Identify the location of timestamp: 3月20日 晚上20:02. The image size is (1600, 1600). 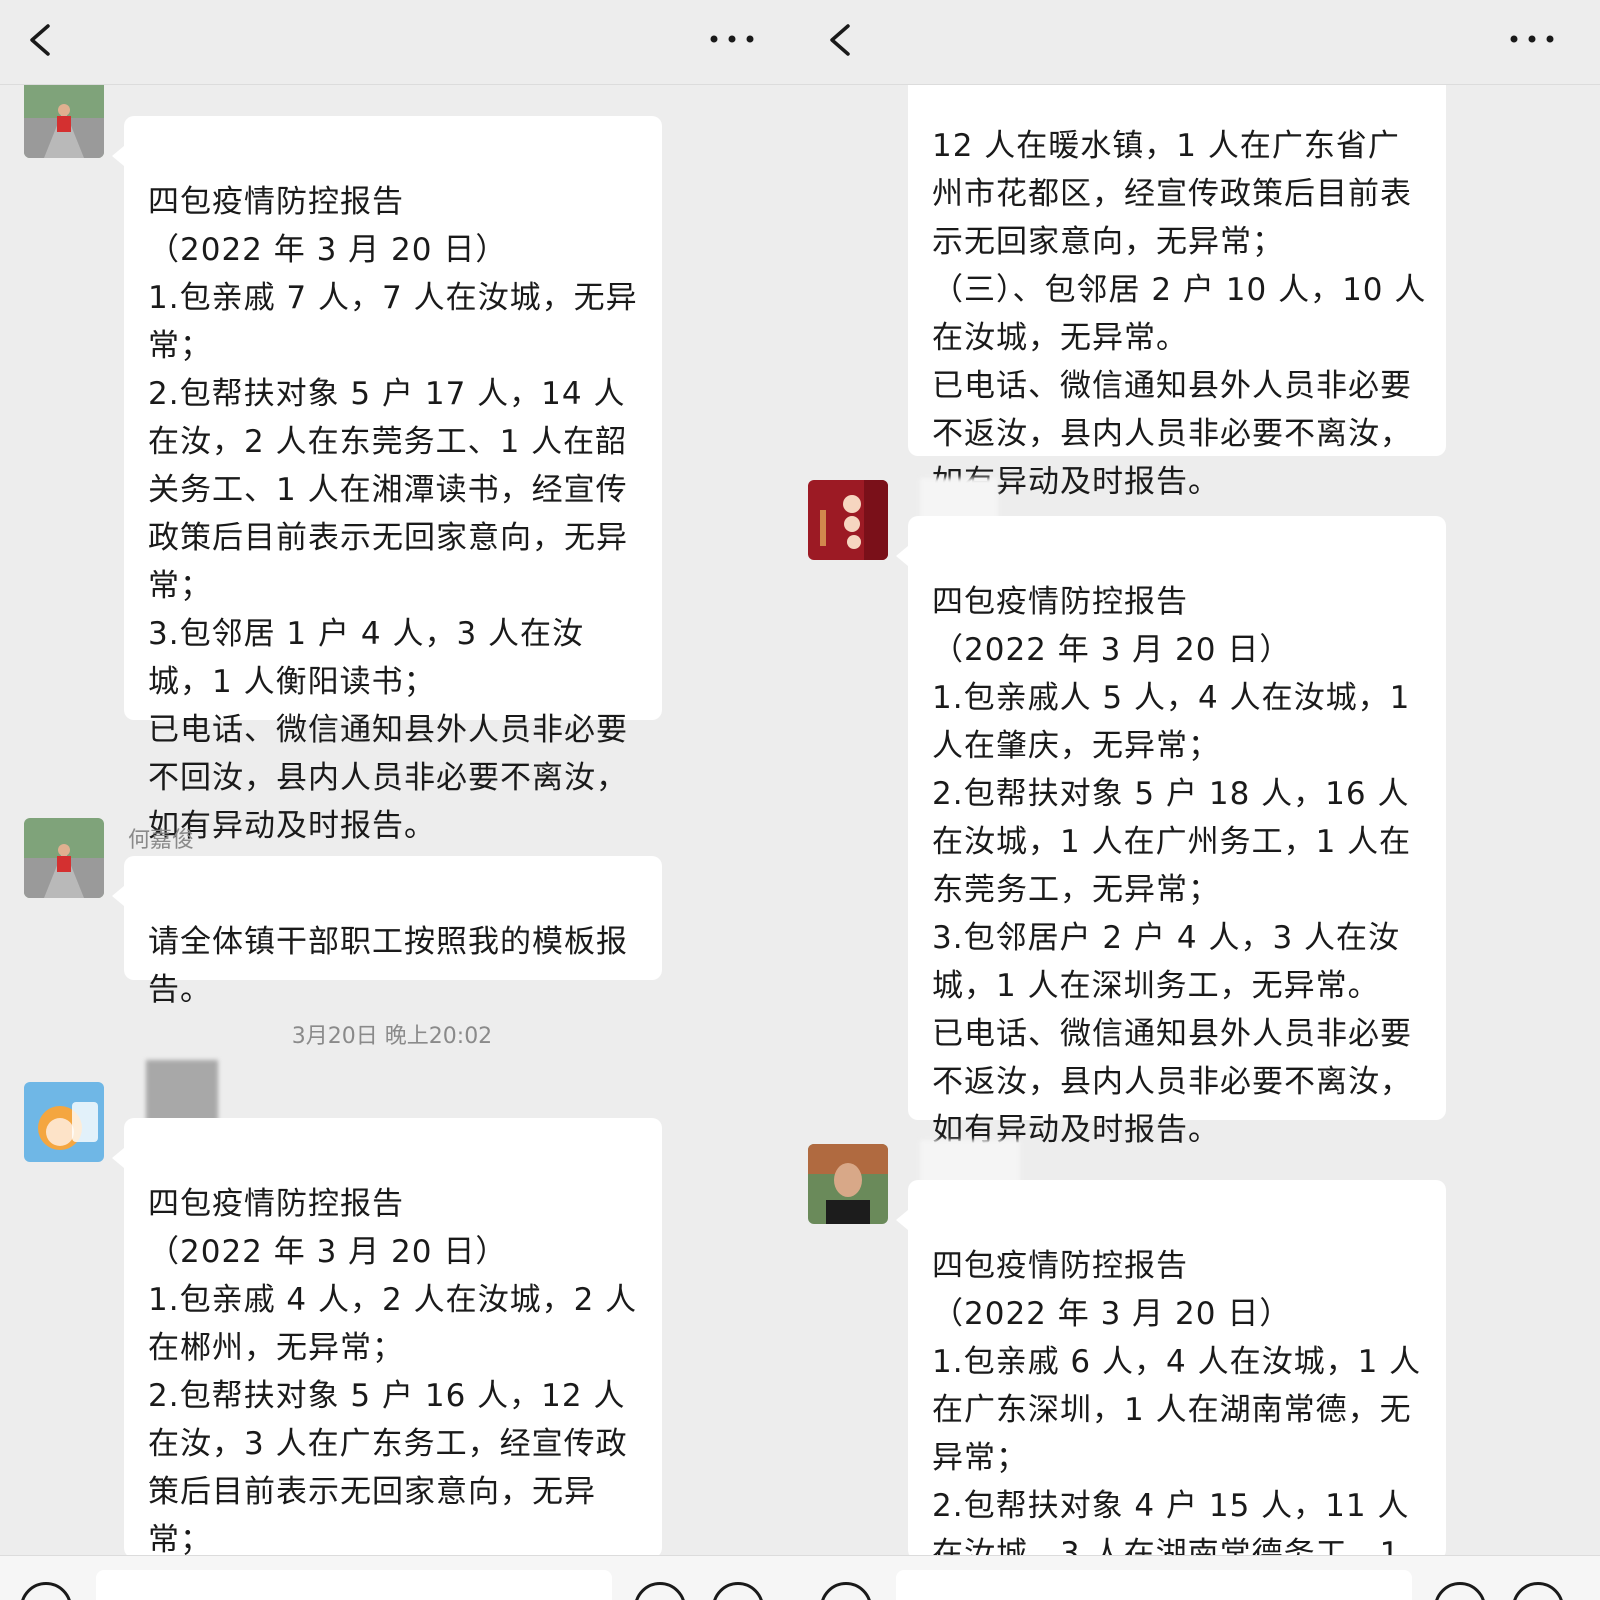
(392, 1036).